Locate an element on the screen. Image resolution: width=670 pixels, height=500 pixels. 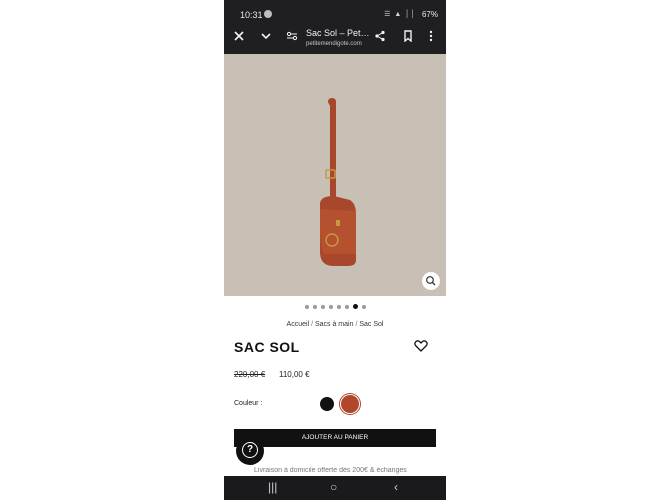
tune-icon is located at coordinates (292, 37).